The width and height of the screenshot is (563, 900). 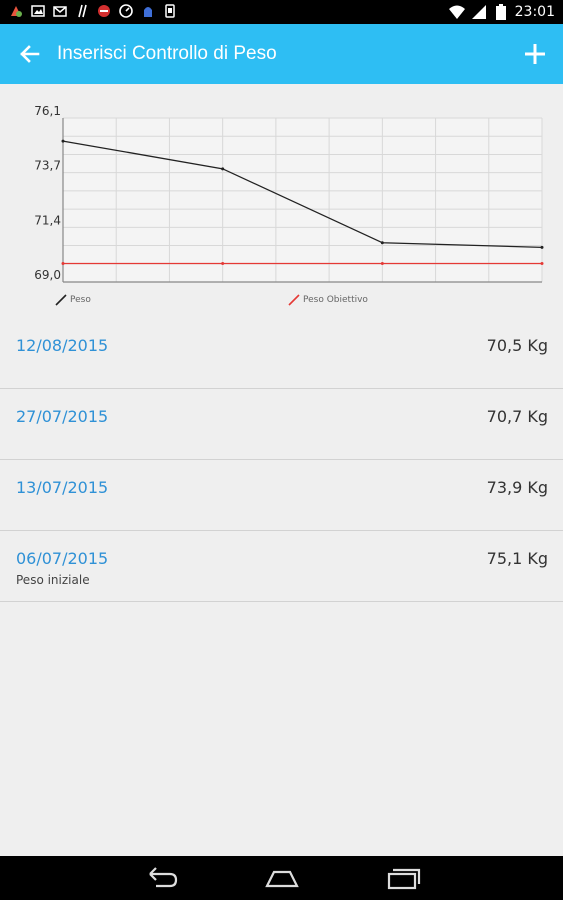 I want to click on vpn-icon, so click(x=148, y=11).